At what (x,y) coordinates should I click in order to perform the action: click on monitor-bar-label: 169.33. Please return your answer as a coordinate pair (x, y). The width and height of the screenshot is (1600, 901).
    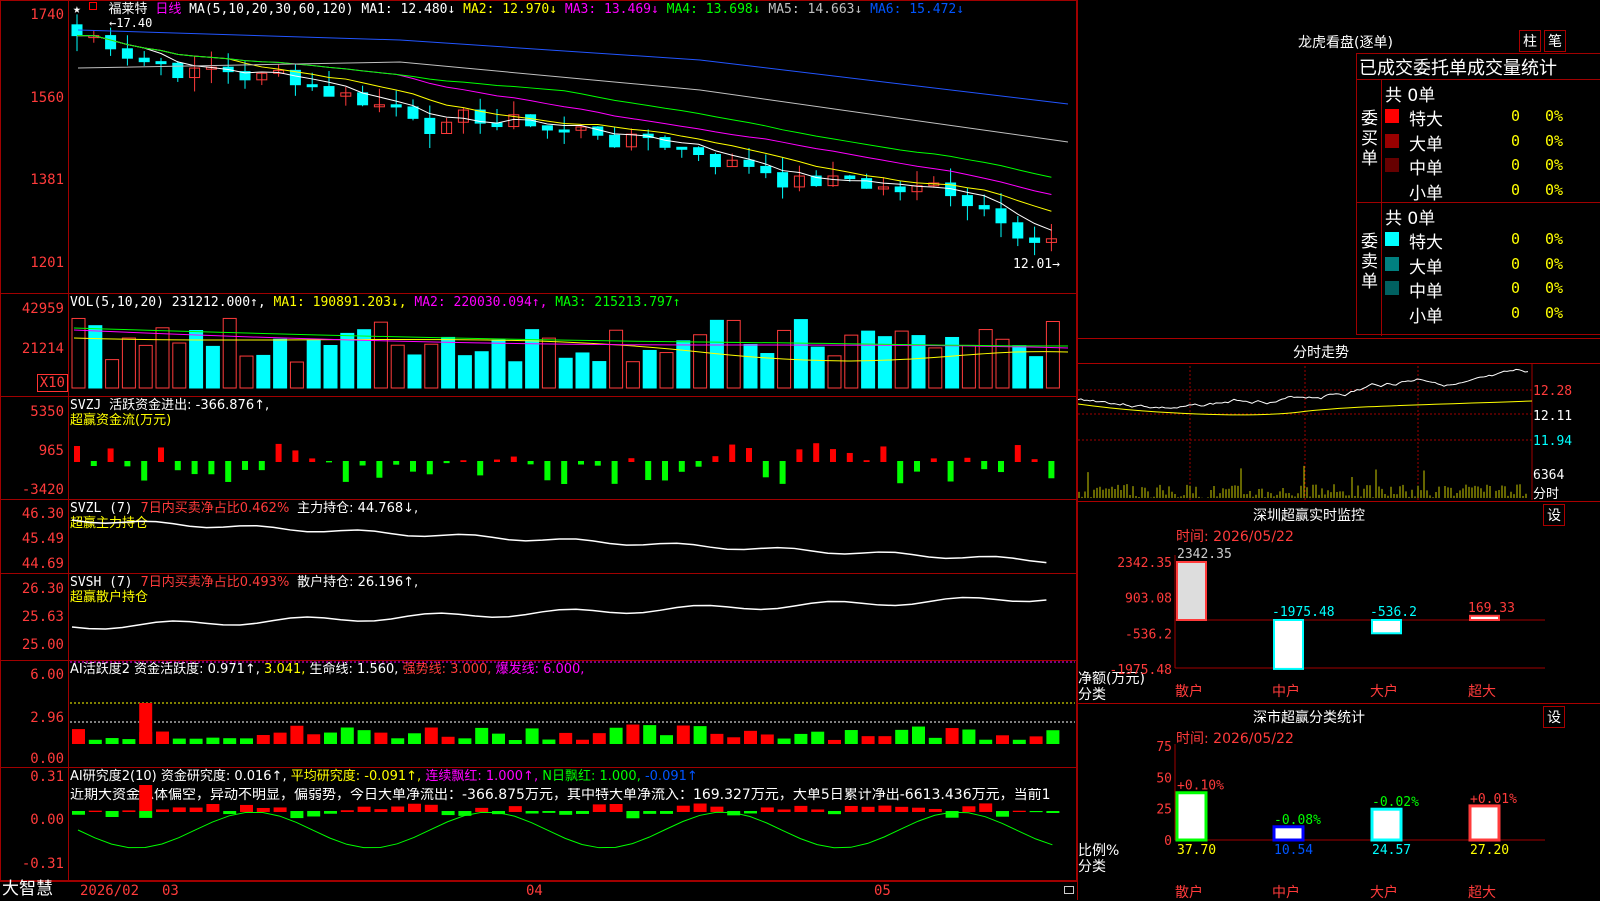
    Looking at the image, I should click on (1491, 608).